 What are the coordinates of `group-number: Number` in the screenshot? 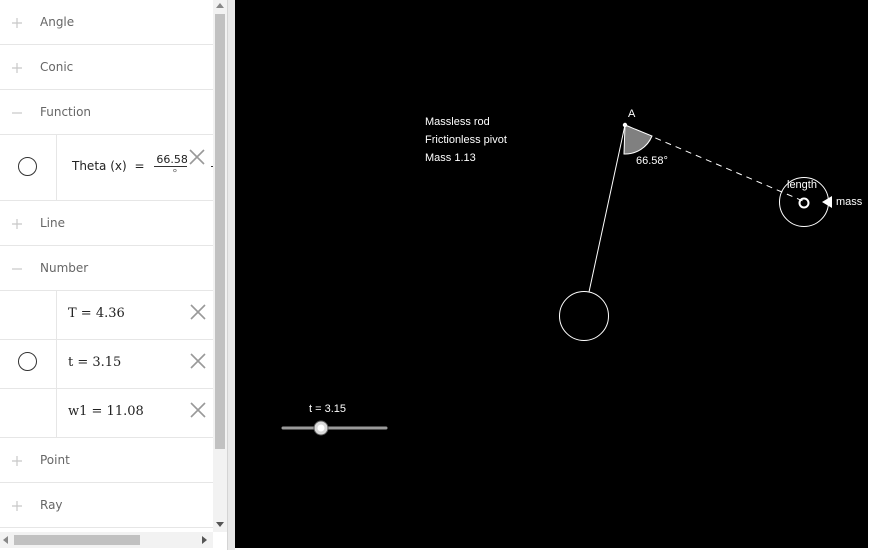 It's located at (106, 268).